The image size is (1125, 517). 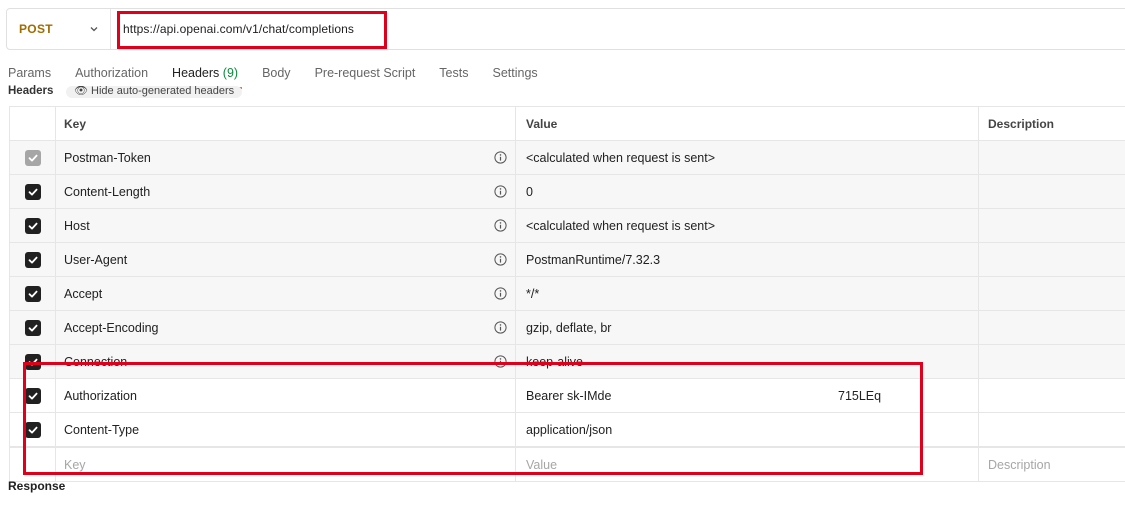 What do you see at coordinates (514, 73) in the screenshot?
I see `tab-settings: Settings` at bounding box center [514, 73].